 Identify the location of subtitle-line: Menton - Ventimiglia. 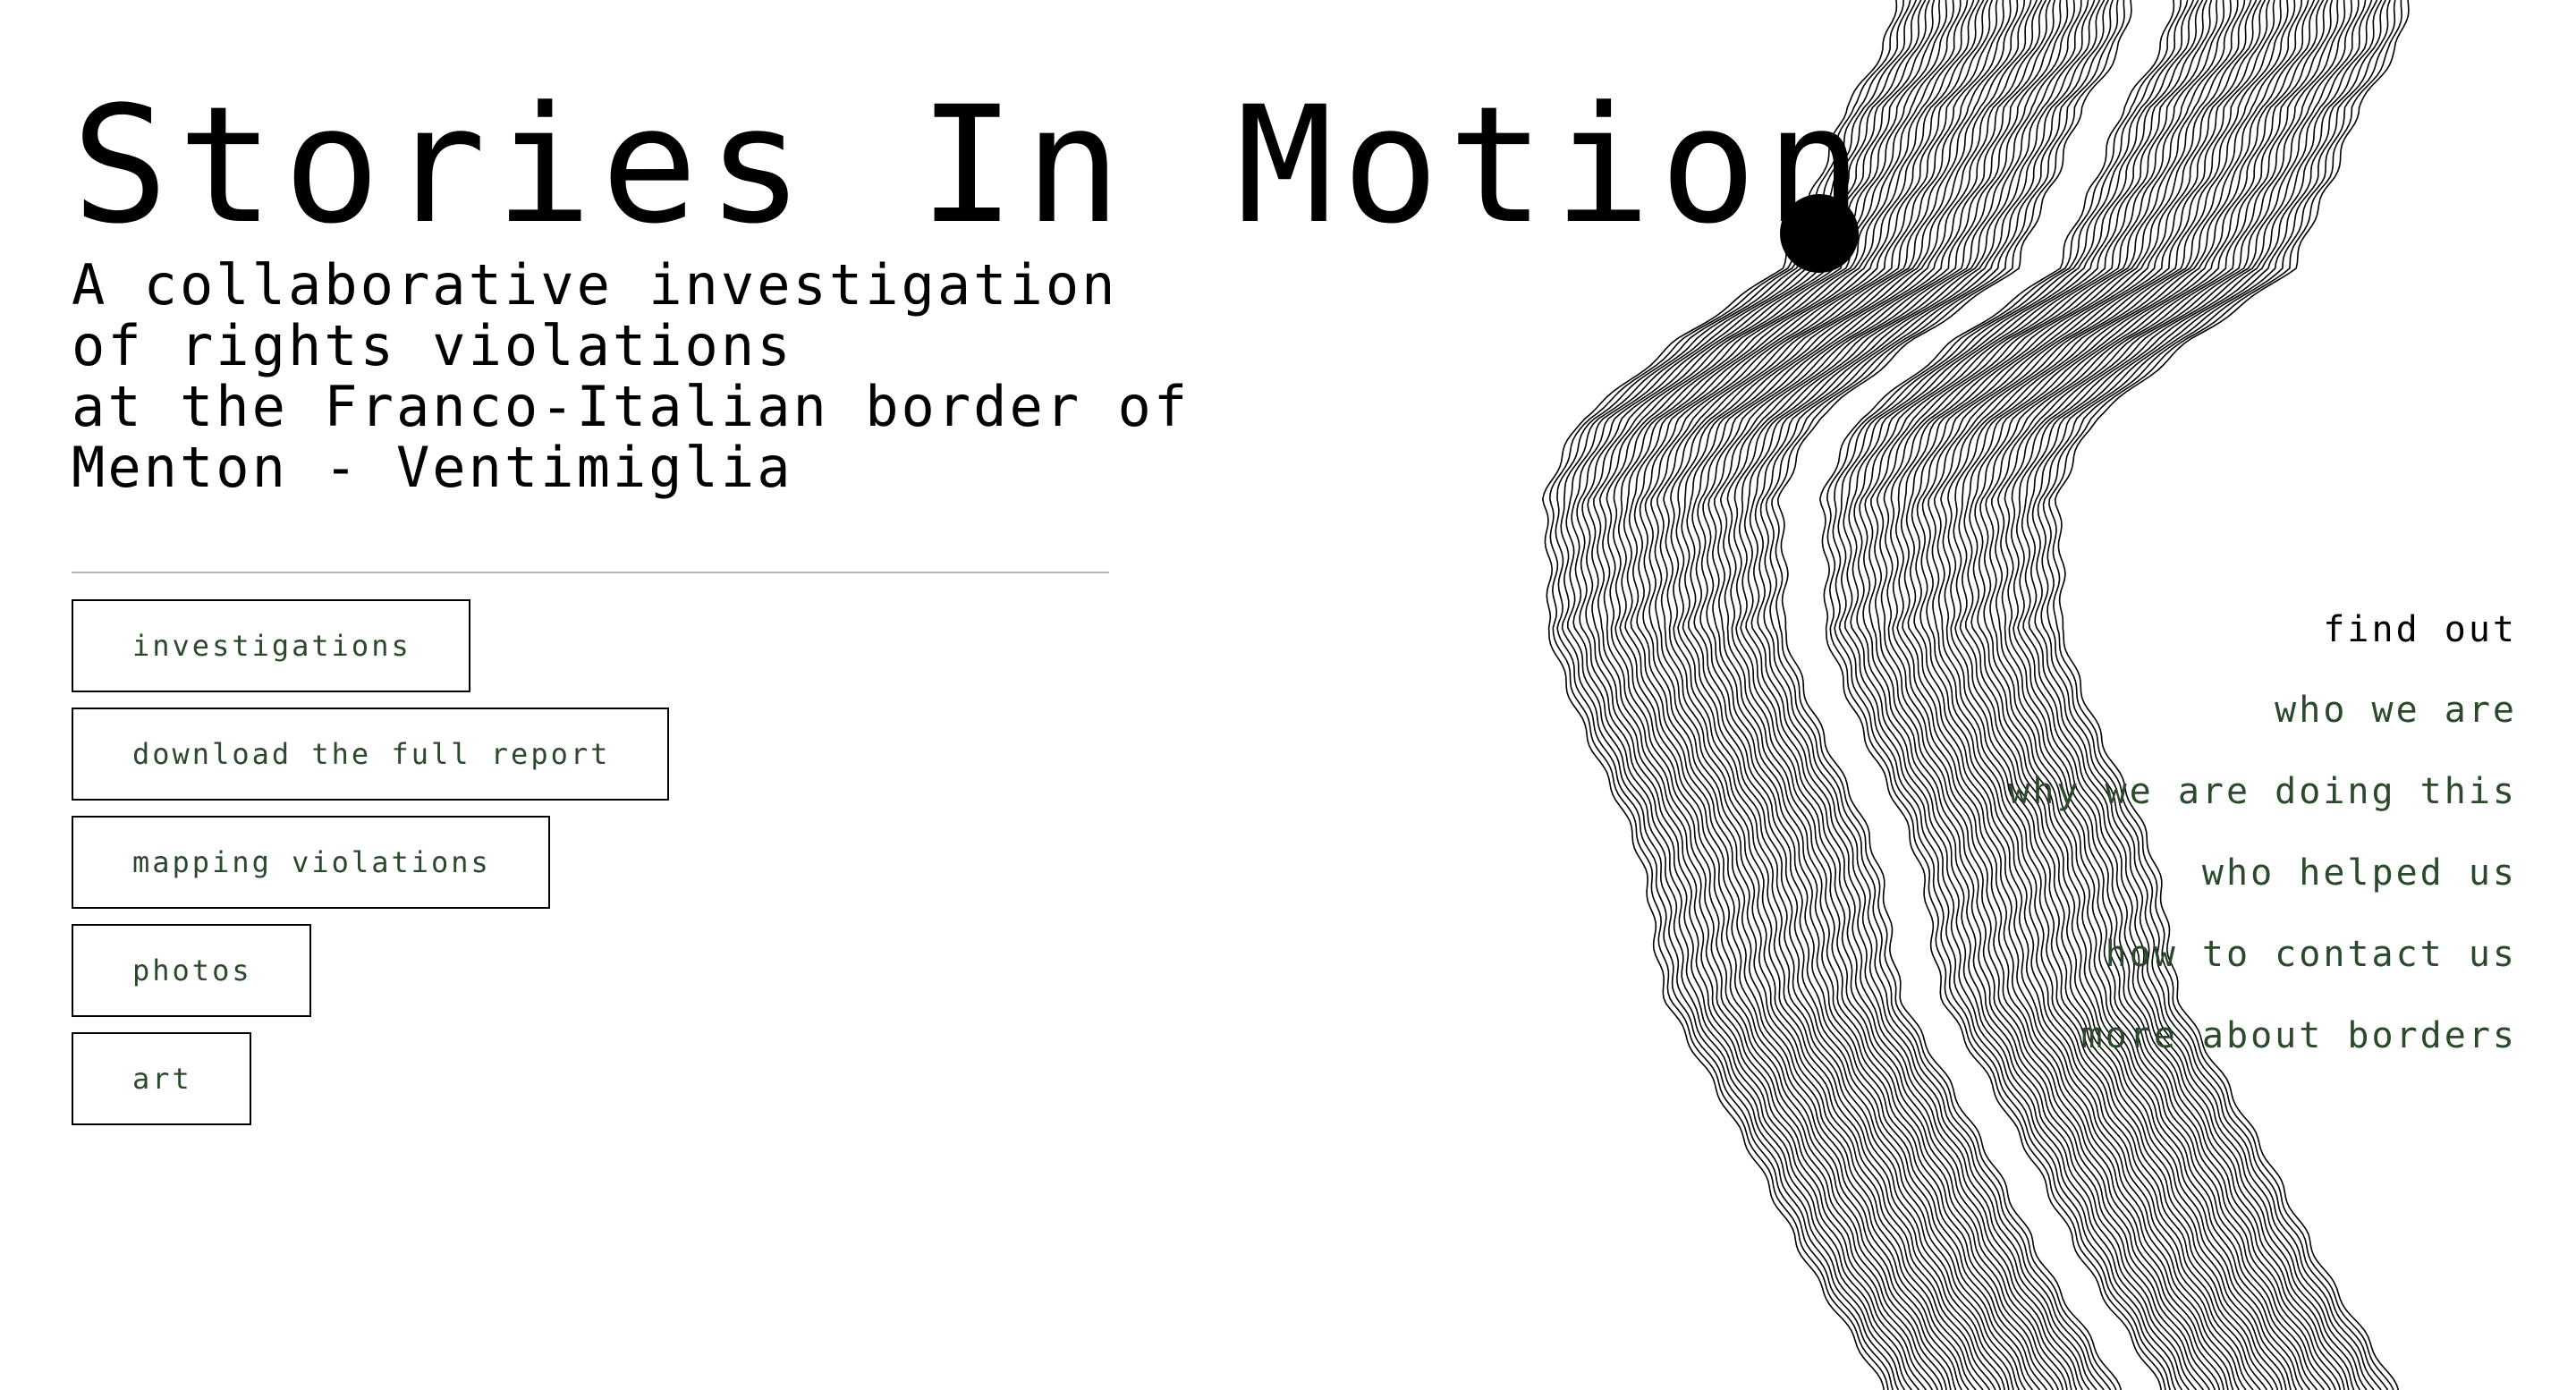
(432, 467).